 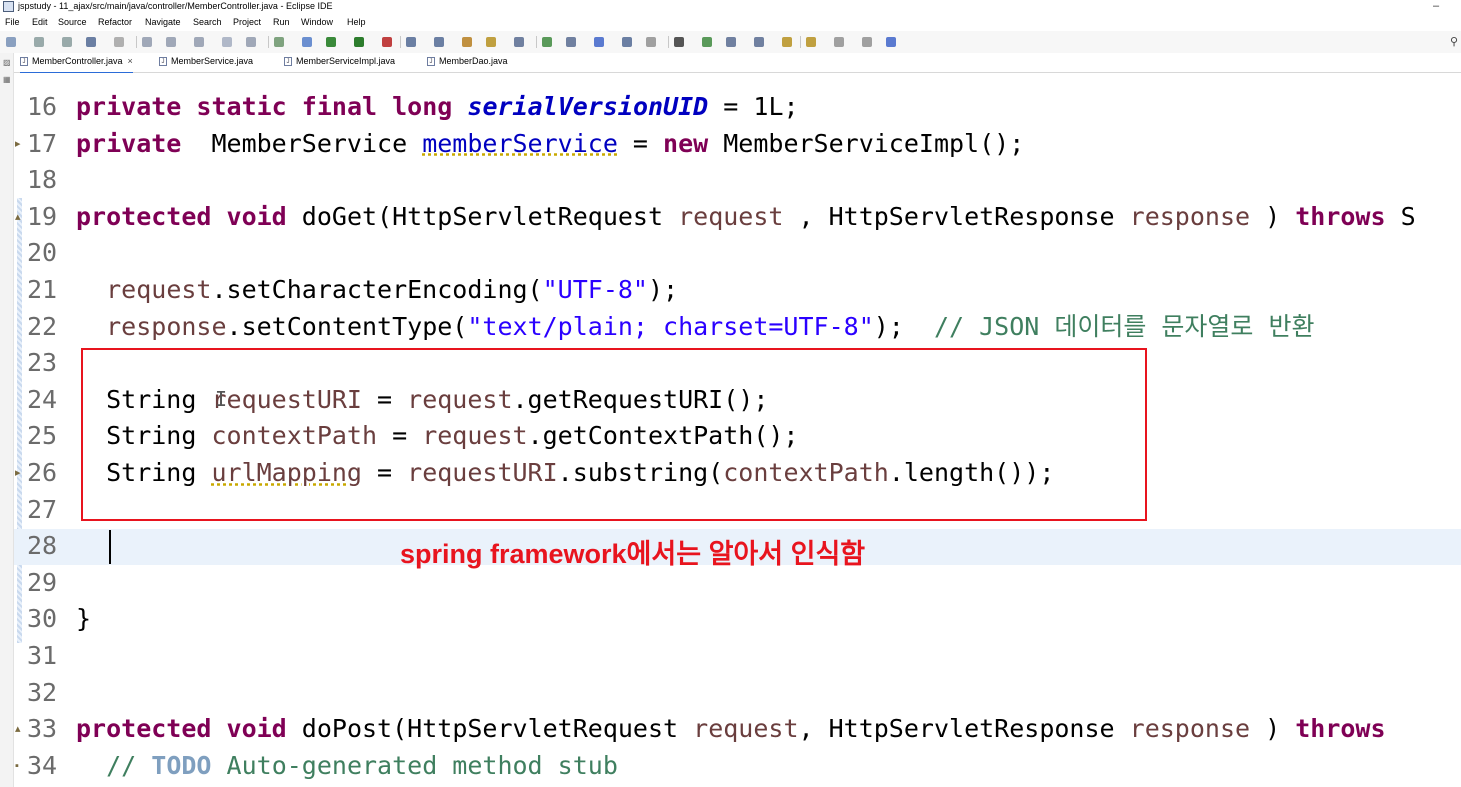 I want to click on tab-memberserviceimpl: J MemberServiceImpl.java, so click(x=339, y=64).